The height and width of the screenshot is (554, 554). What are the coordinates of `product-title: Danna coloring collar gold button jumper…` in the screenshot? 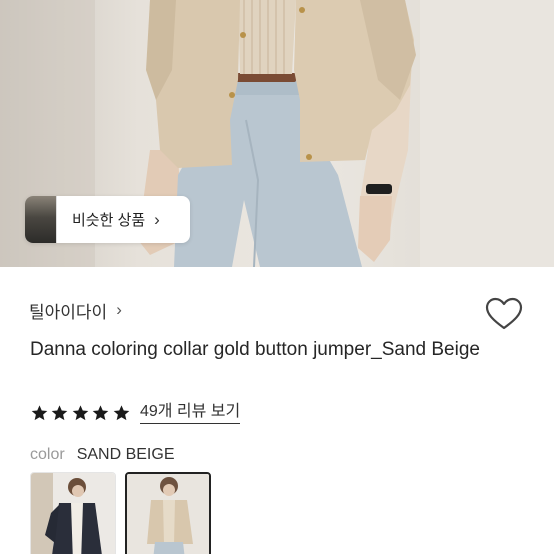 It's located at (255, 349).